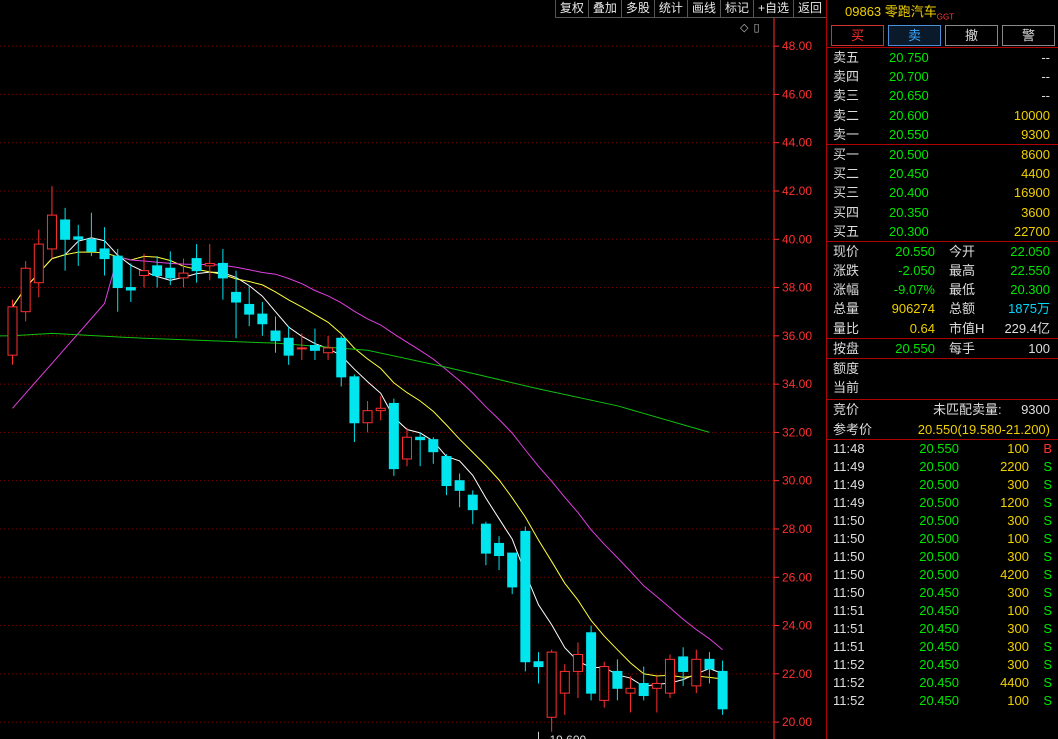  I want to click on tick-row: 11:51 20.450 100 S, so click(942, 611).